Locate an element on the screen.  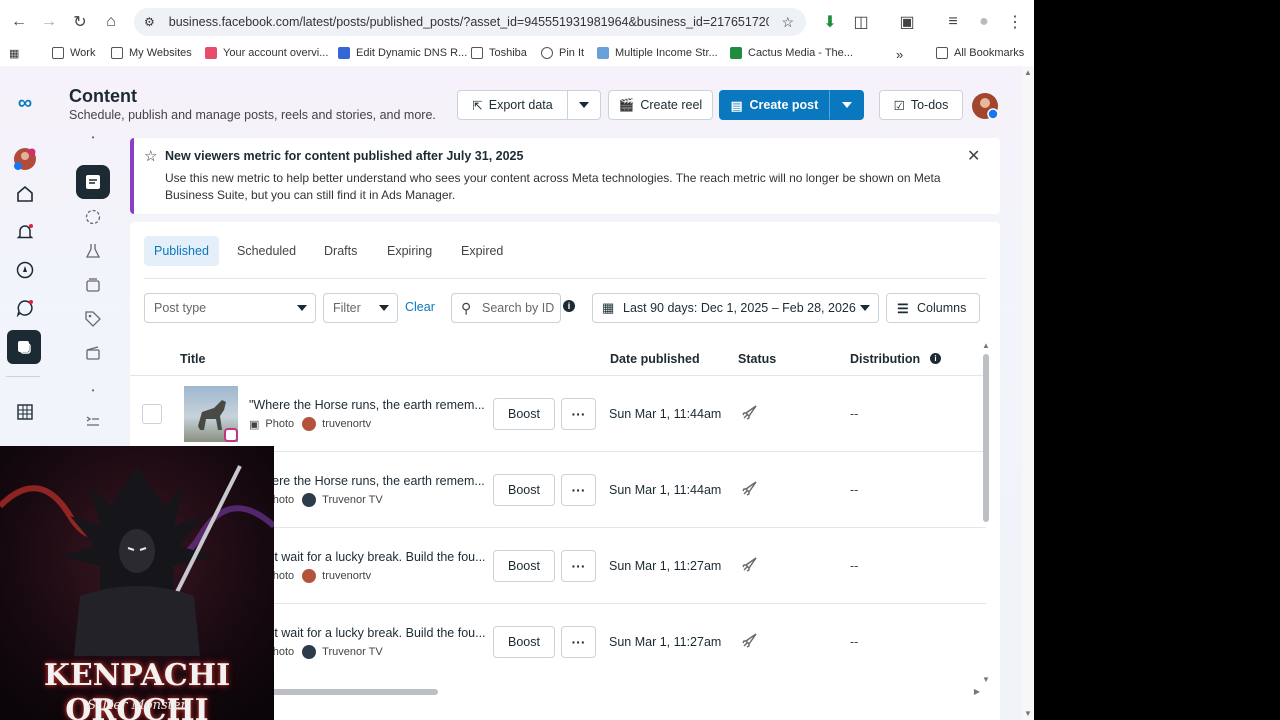
posts-reels-icon is located at coordinates (93, 182).